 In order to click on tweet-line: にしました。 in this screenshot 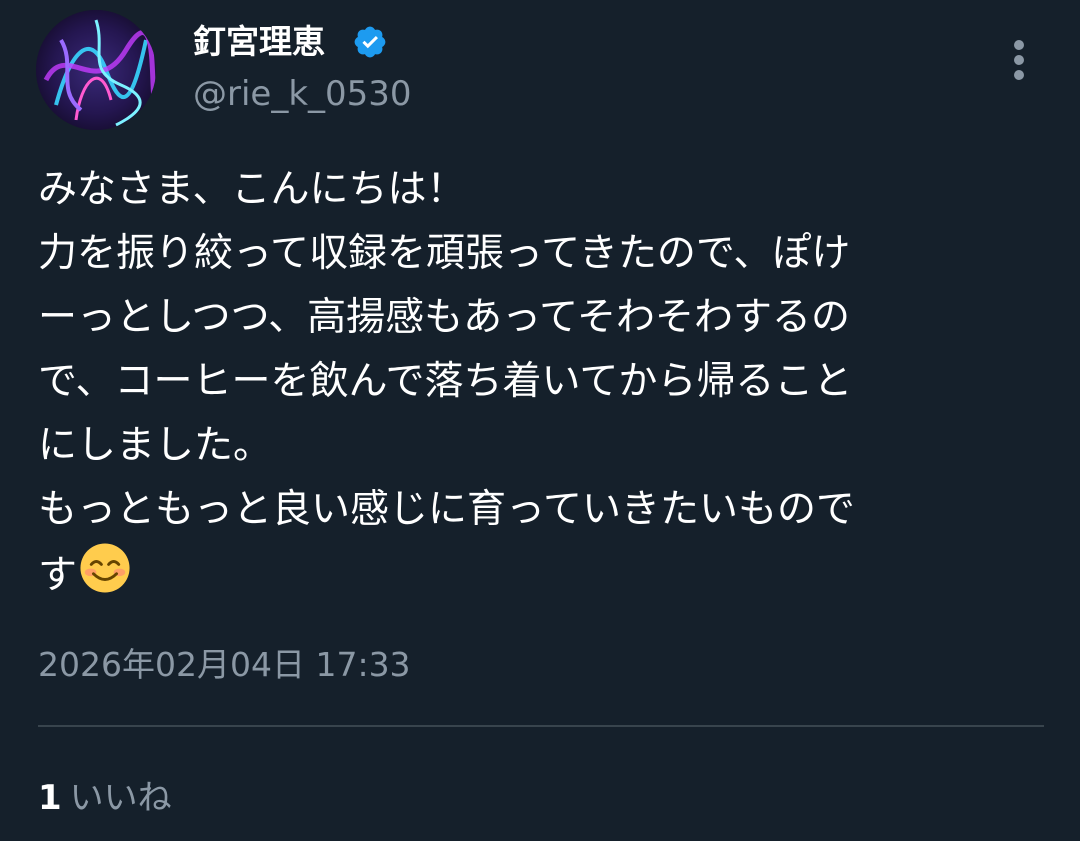, I will do `click(155, 445)`.